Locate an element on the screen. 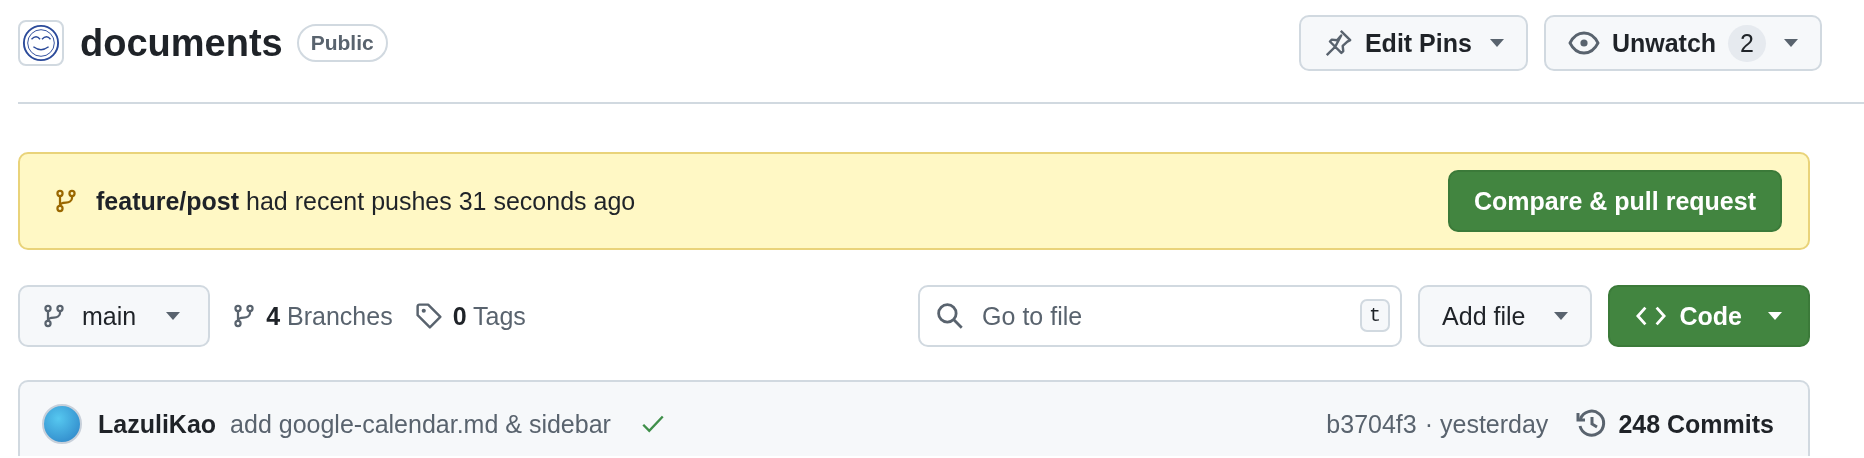  unwatch-button: Unwatch 2 is located at coordinates (1682, 43).